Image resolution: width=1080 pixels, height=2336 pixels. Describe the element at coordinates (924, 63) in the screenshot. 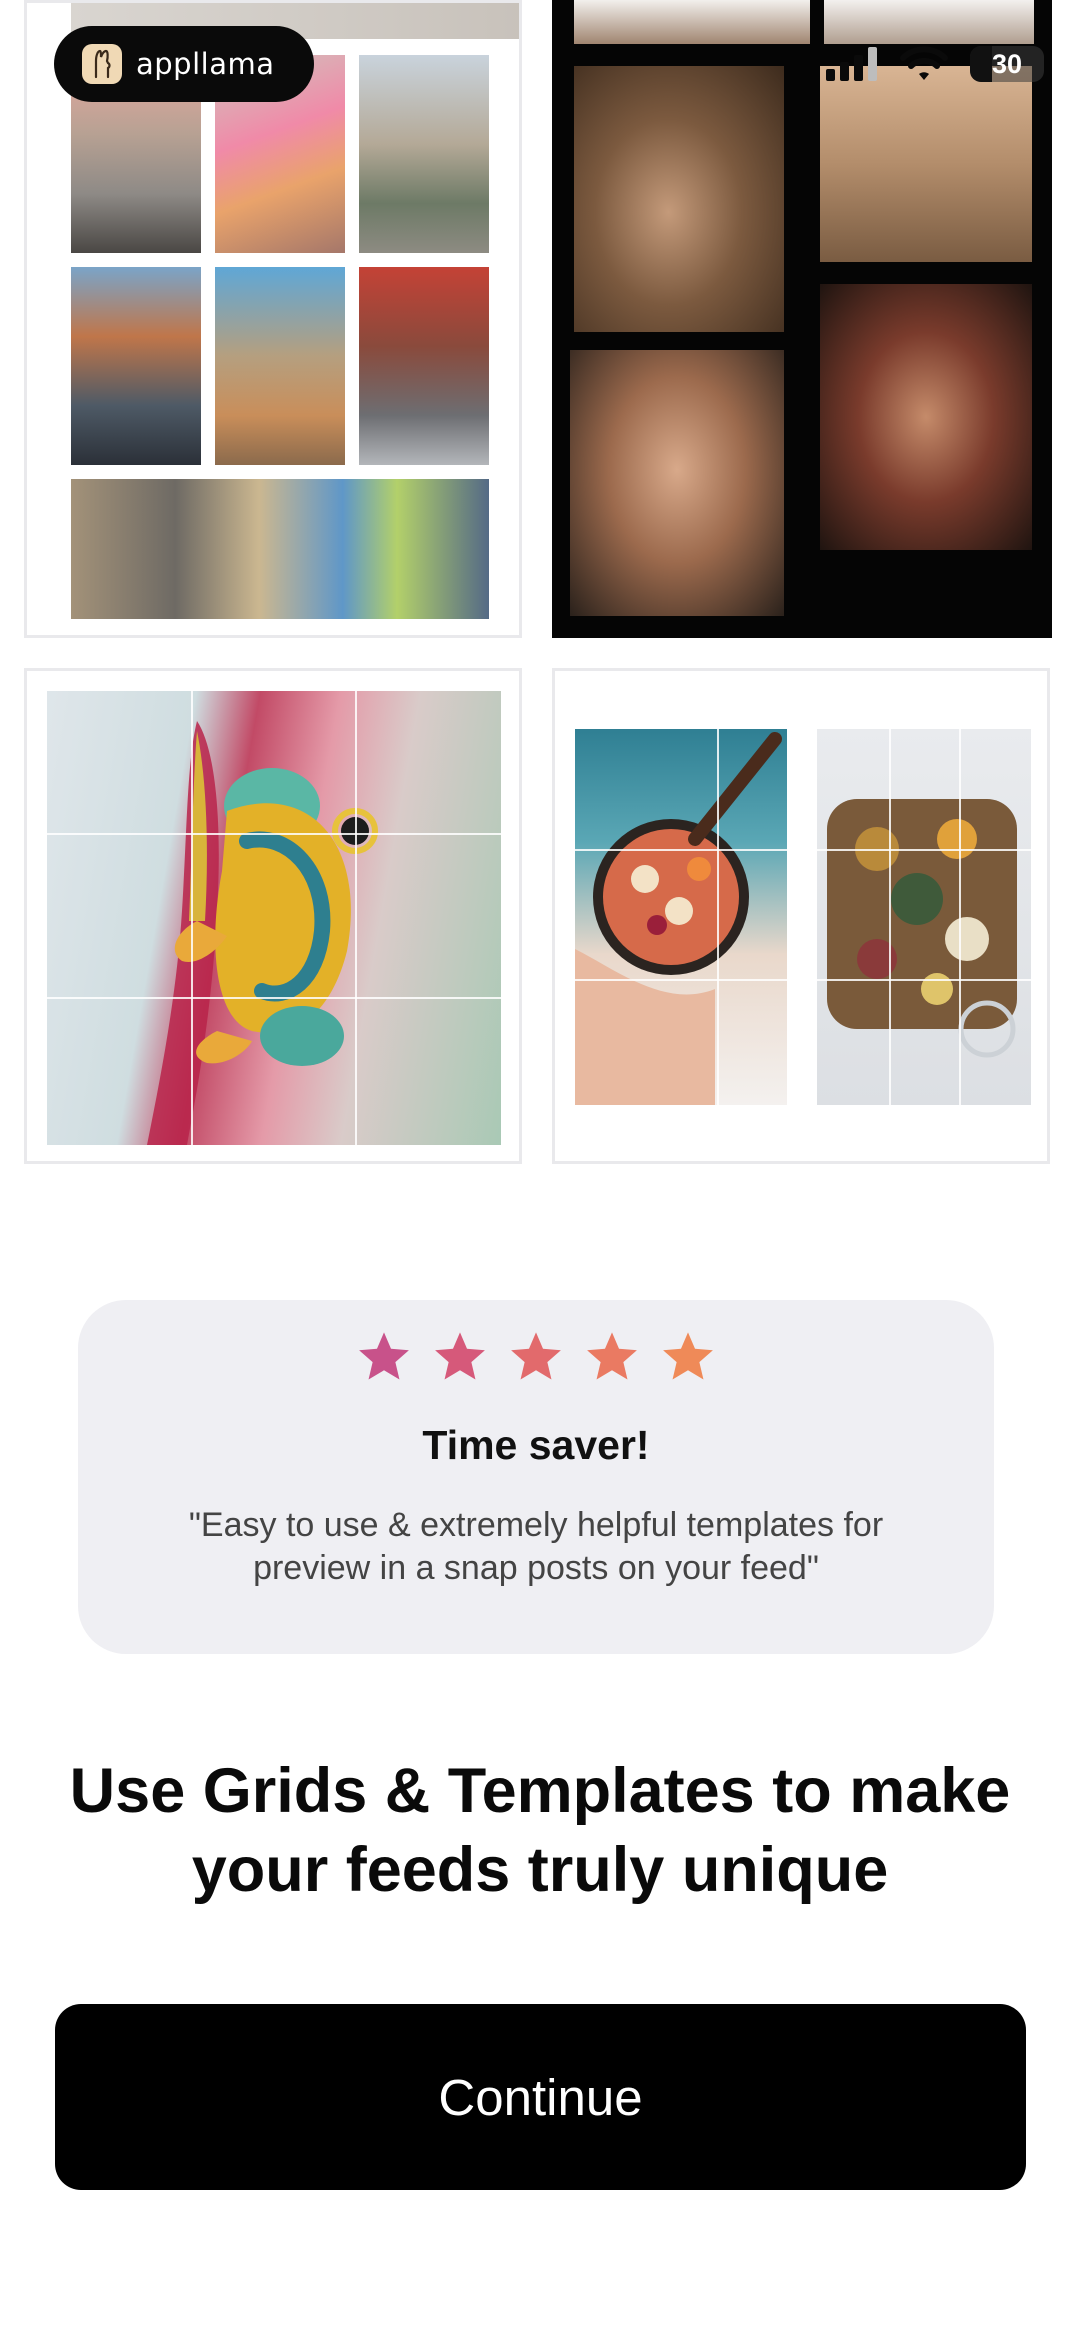

I see `wifi-icon` at that location.